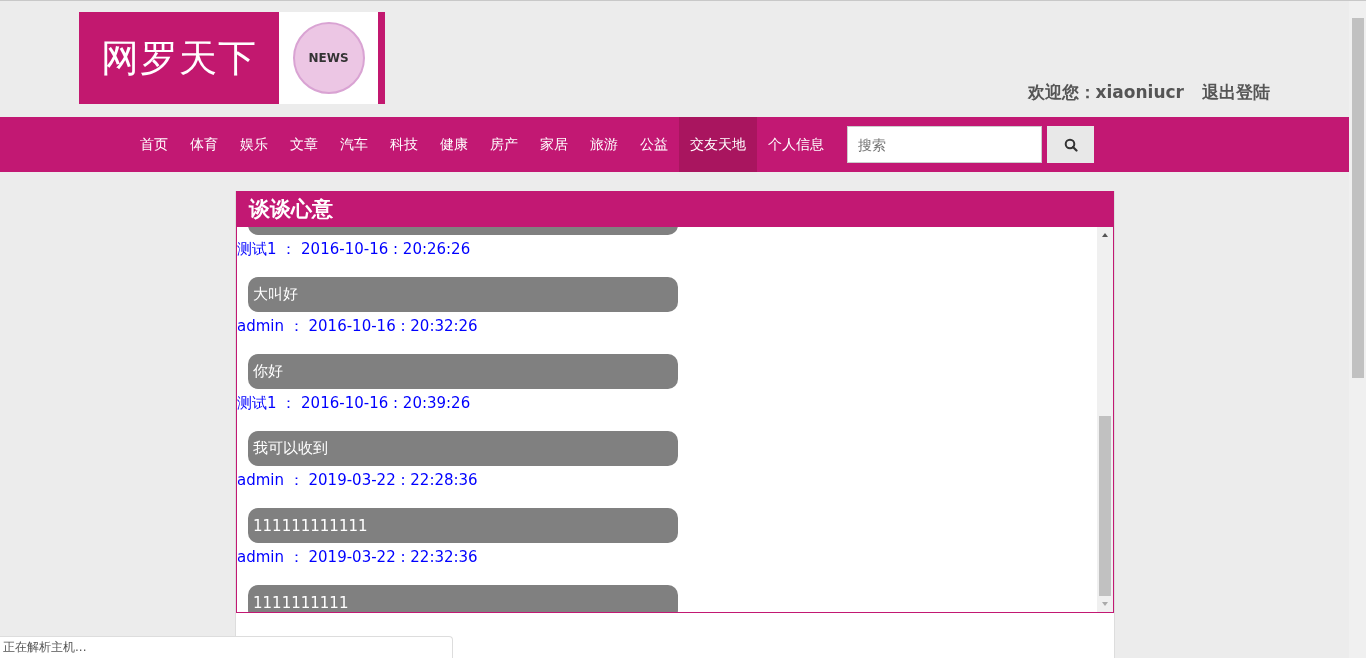  I want to click on nav-item: 房产, so click(504, 144).